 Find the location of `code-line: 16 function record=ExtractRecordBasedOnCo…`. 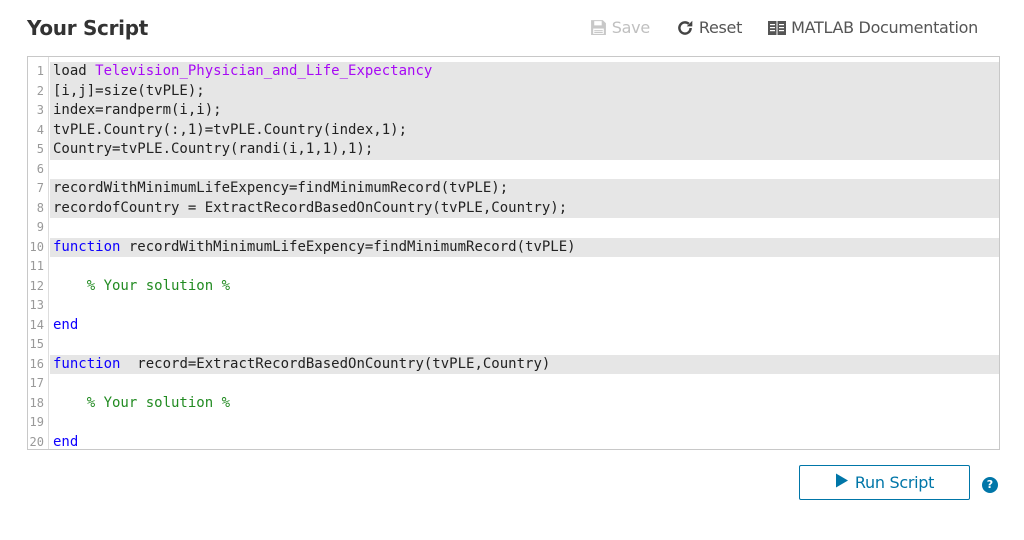

code-line: 16 function record=ExtractRecordBasedOnCo… is located at coordinates (513, 364).